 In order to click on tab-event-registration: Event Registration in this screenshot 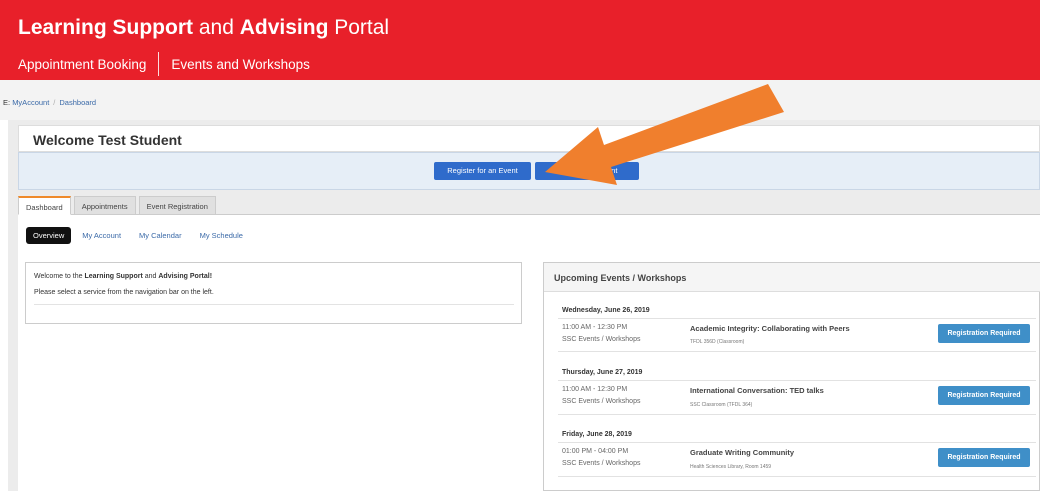, I will do `click(177, 205)`.